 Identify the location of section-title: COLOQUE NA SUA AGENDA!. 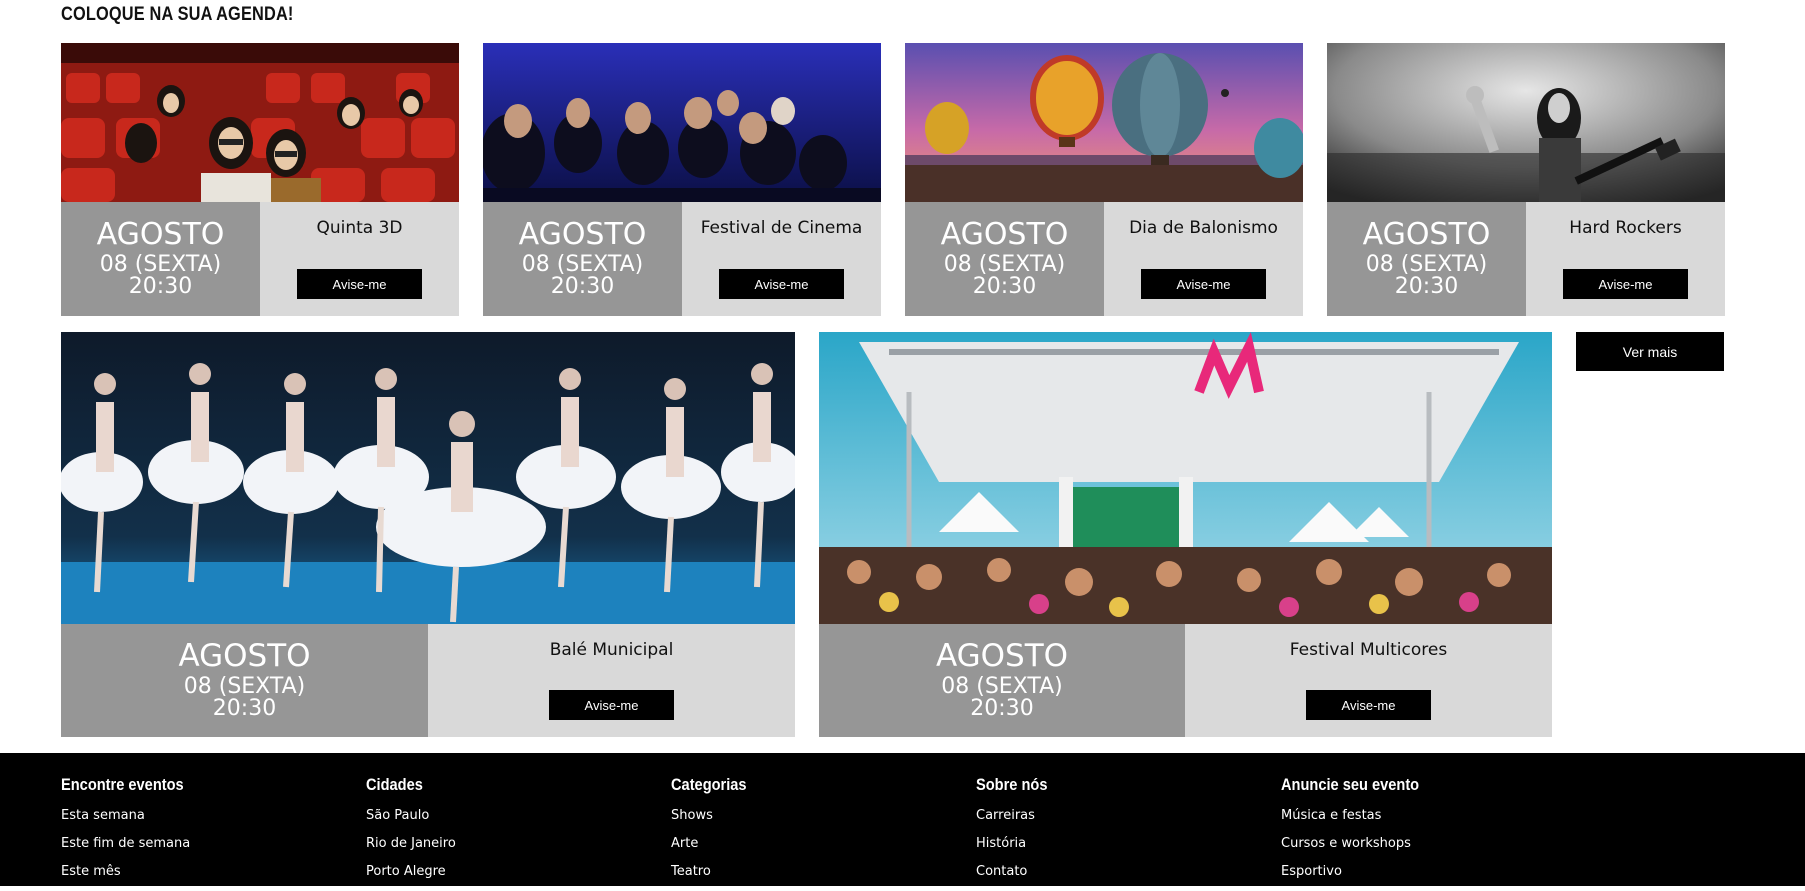
(177, 14).